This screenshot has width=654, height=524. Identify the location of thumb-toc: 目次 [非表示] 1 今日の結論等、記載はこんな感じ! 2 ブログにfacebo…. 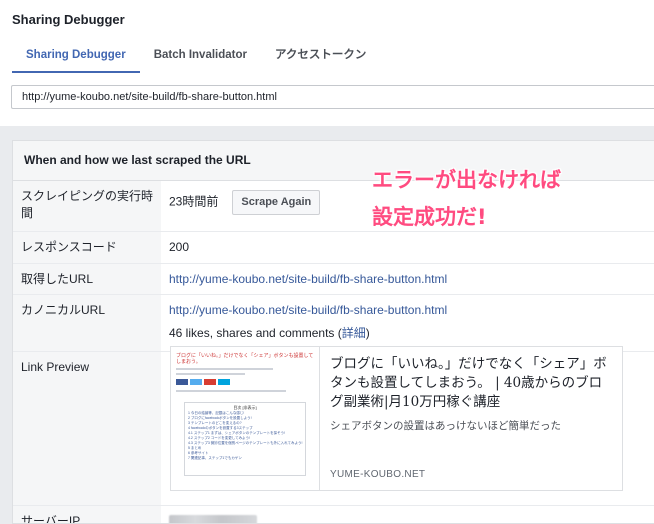
(245, 439).